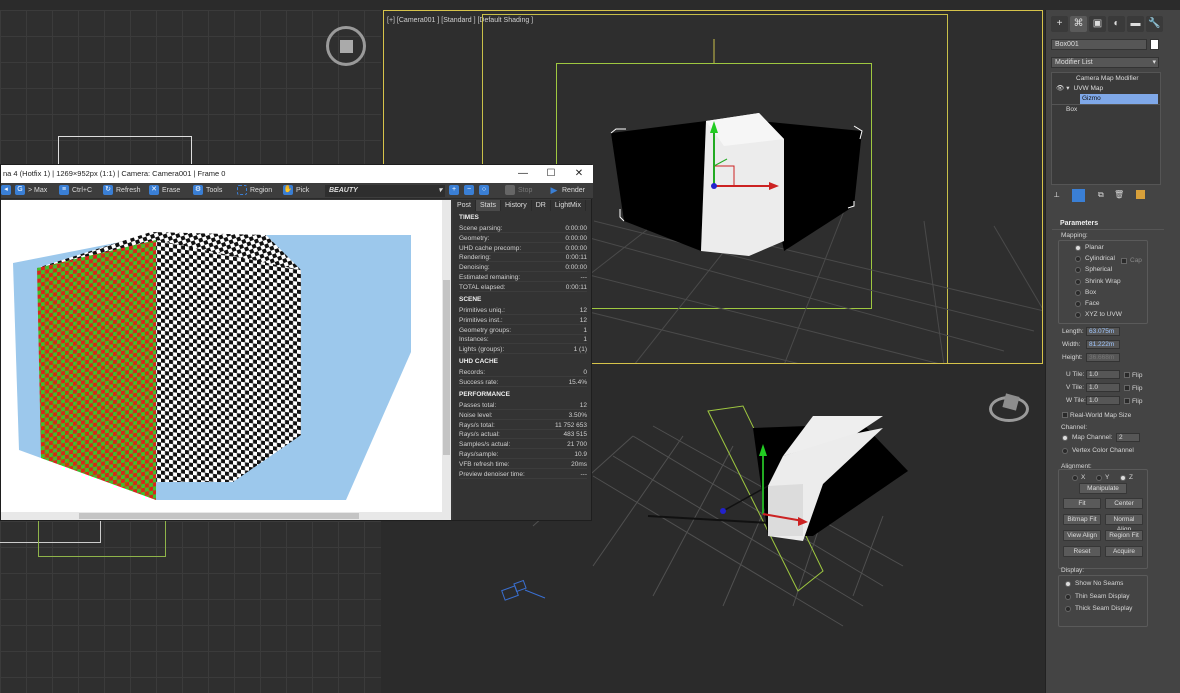 The height and width of the screenshot is (693, 1180). What do you see at coordinates (1106, 109) in the screenshot?
I see `stack-item-box: Box` at bounding box center [1106, 109].